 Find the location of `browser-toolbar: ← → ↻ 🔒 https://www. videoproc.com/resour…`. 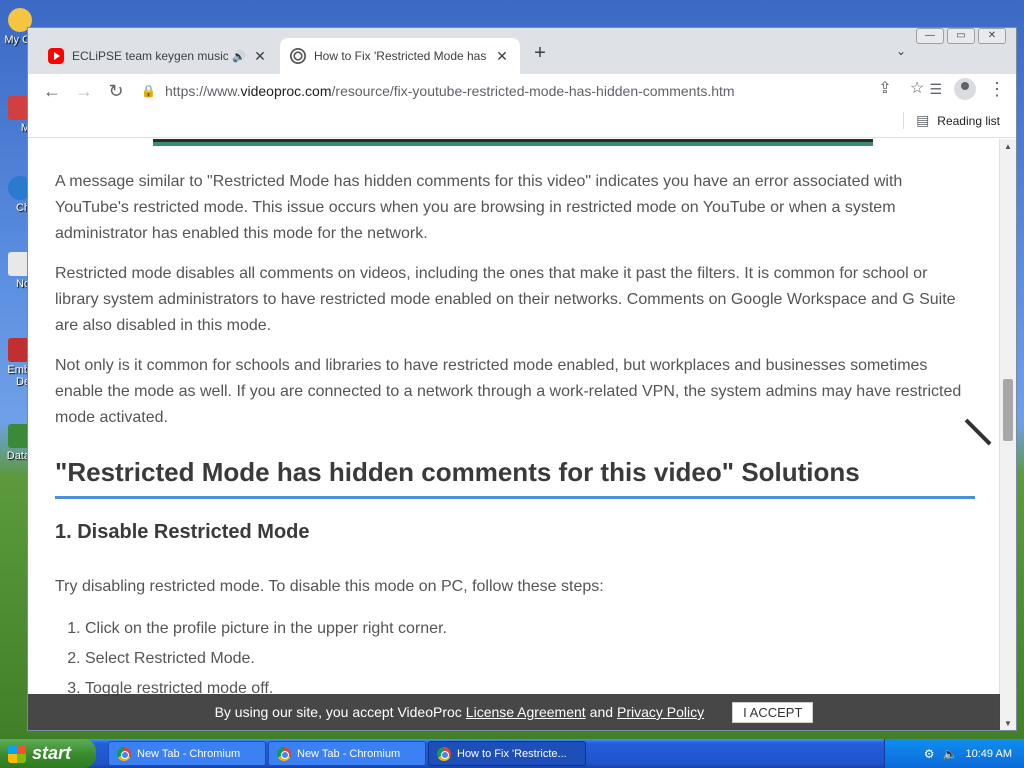

browser-toolbar: ← → ↻ 🔒 https://www. videoproc.com/resour… is located at coordinates (522, 91).